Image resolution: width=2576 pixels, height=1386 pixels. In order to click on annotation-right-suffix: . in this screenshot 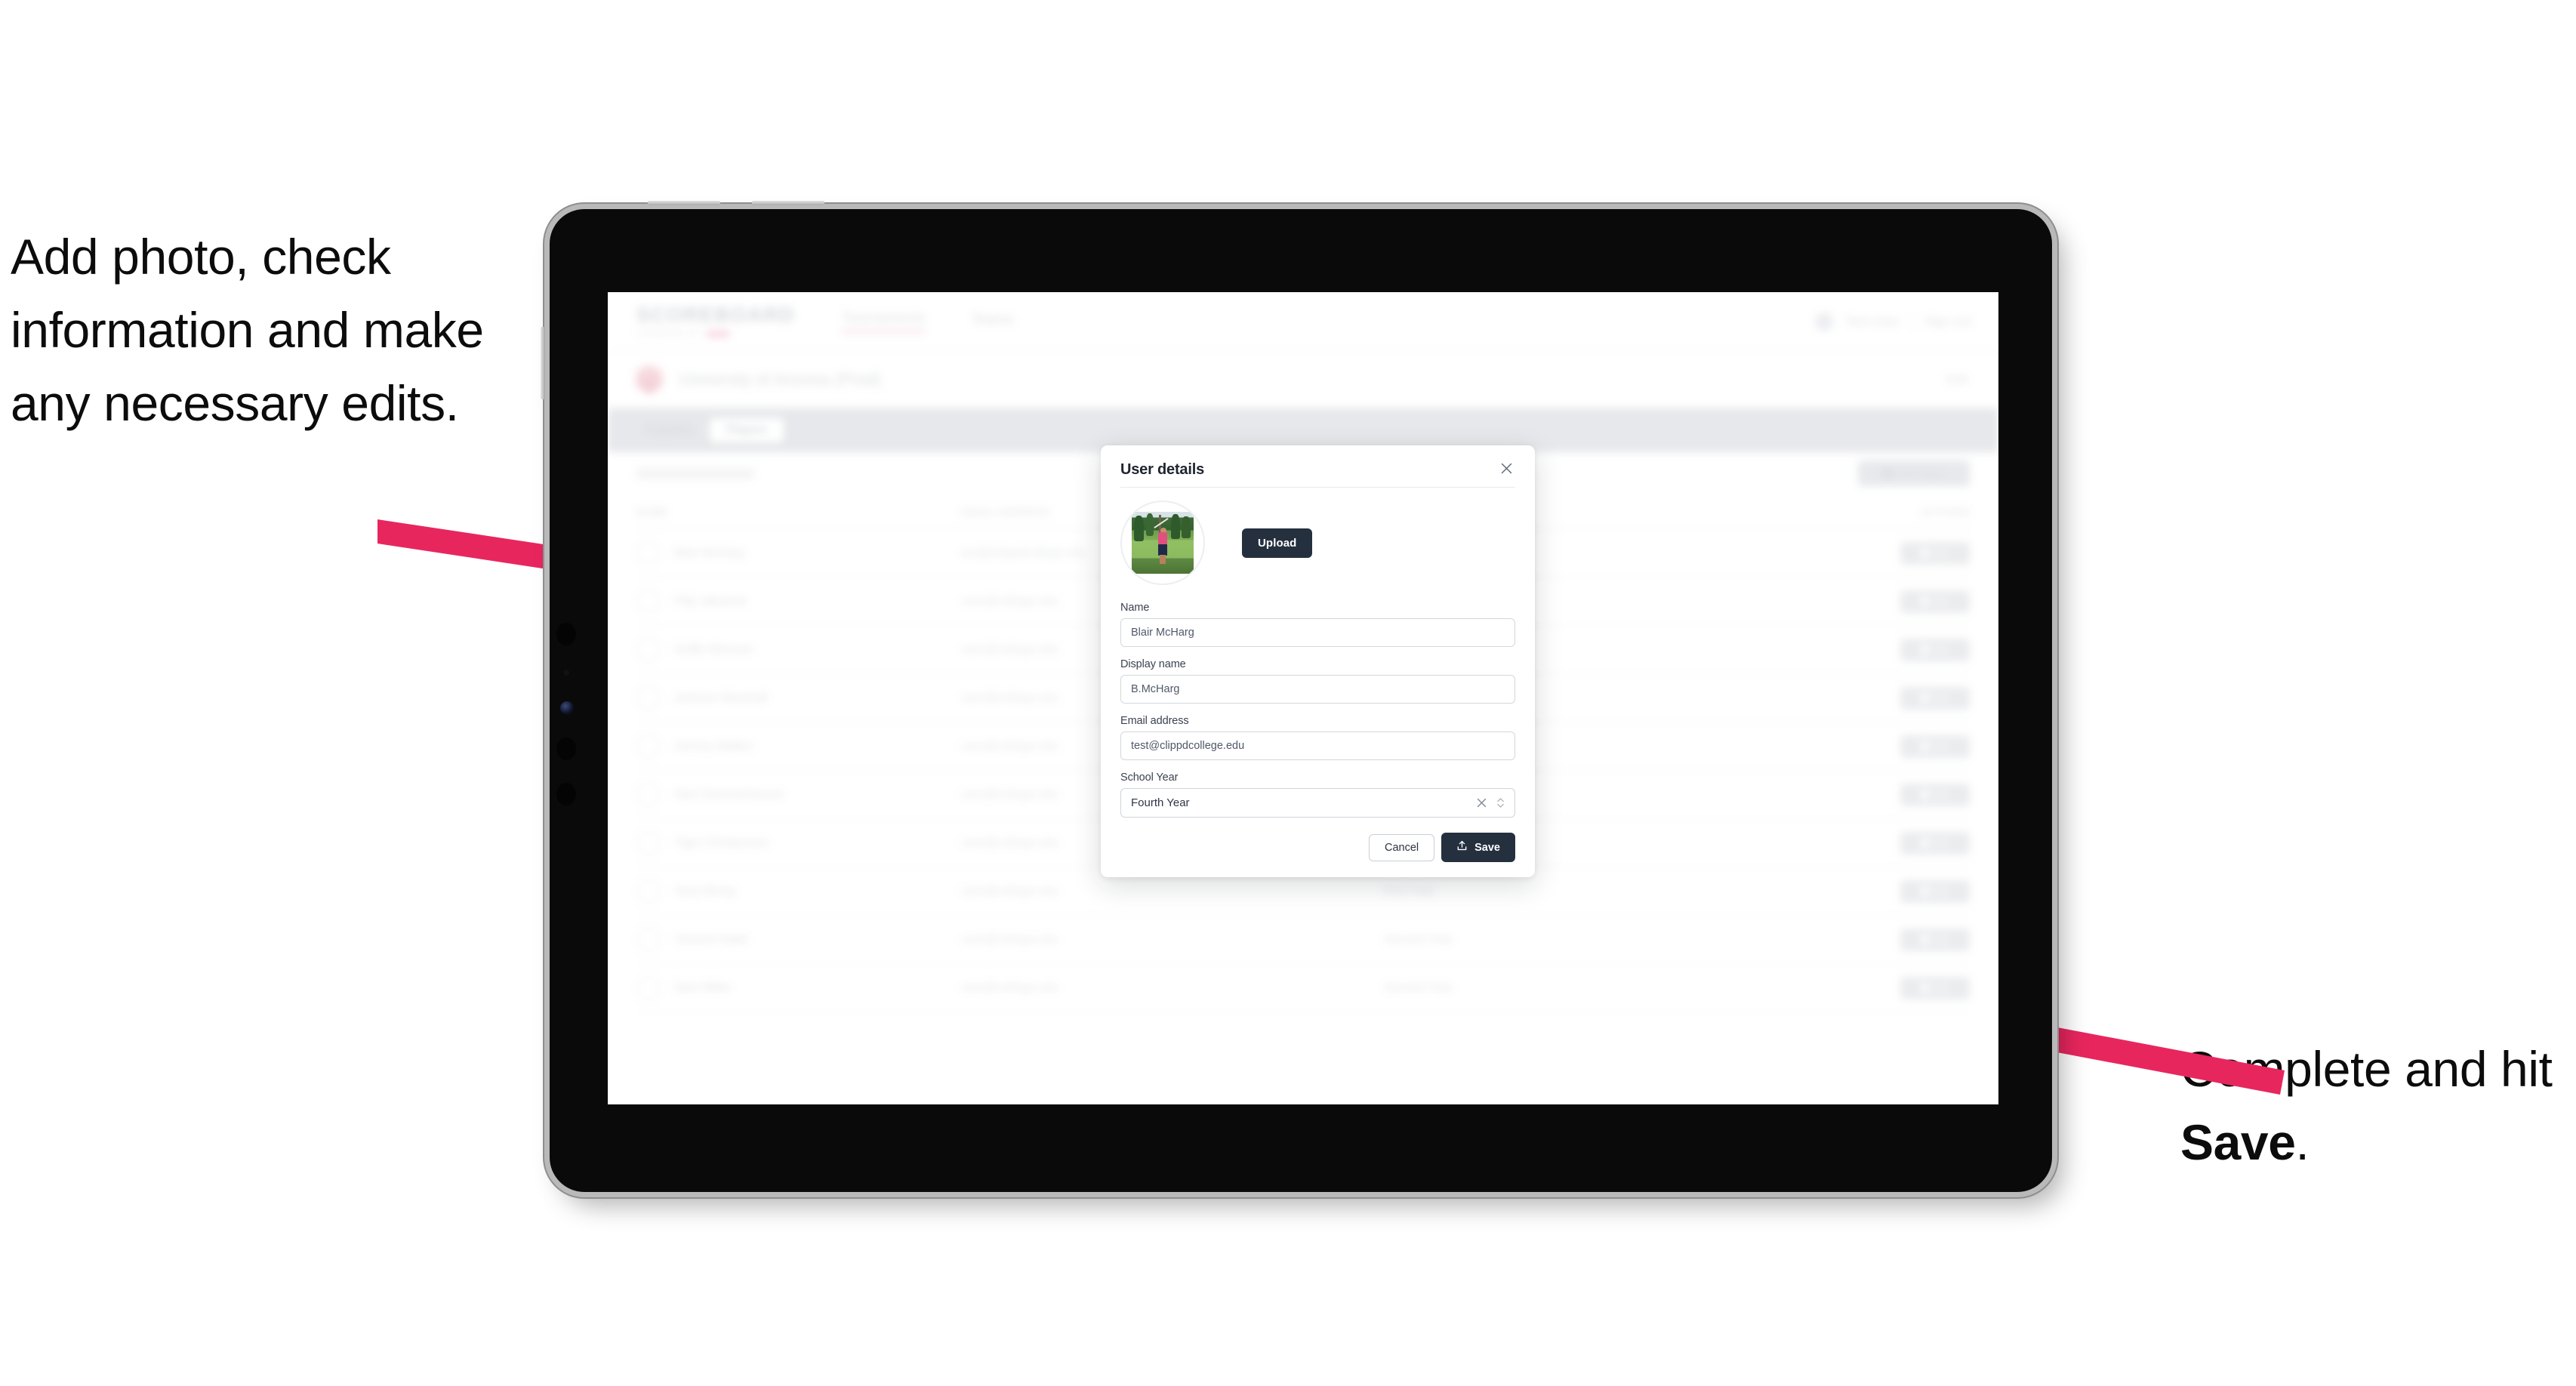, I will do `click(2302, 1142)`.